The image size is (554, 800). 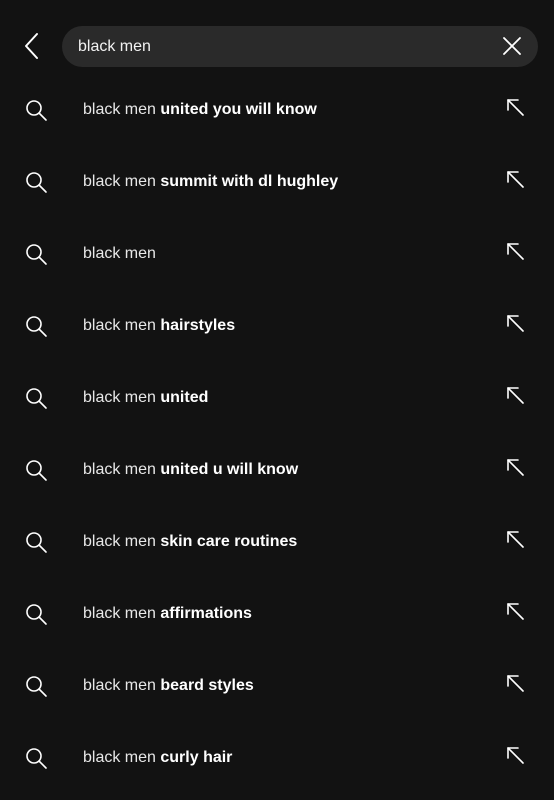 What do you see at coordinates (157, 758) in the screenshot?
I see `suggestion-text: black men curly hair` at bounding box center [157, 758].